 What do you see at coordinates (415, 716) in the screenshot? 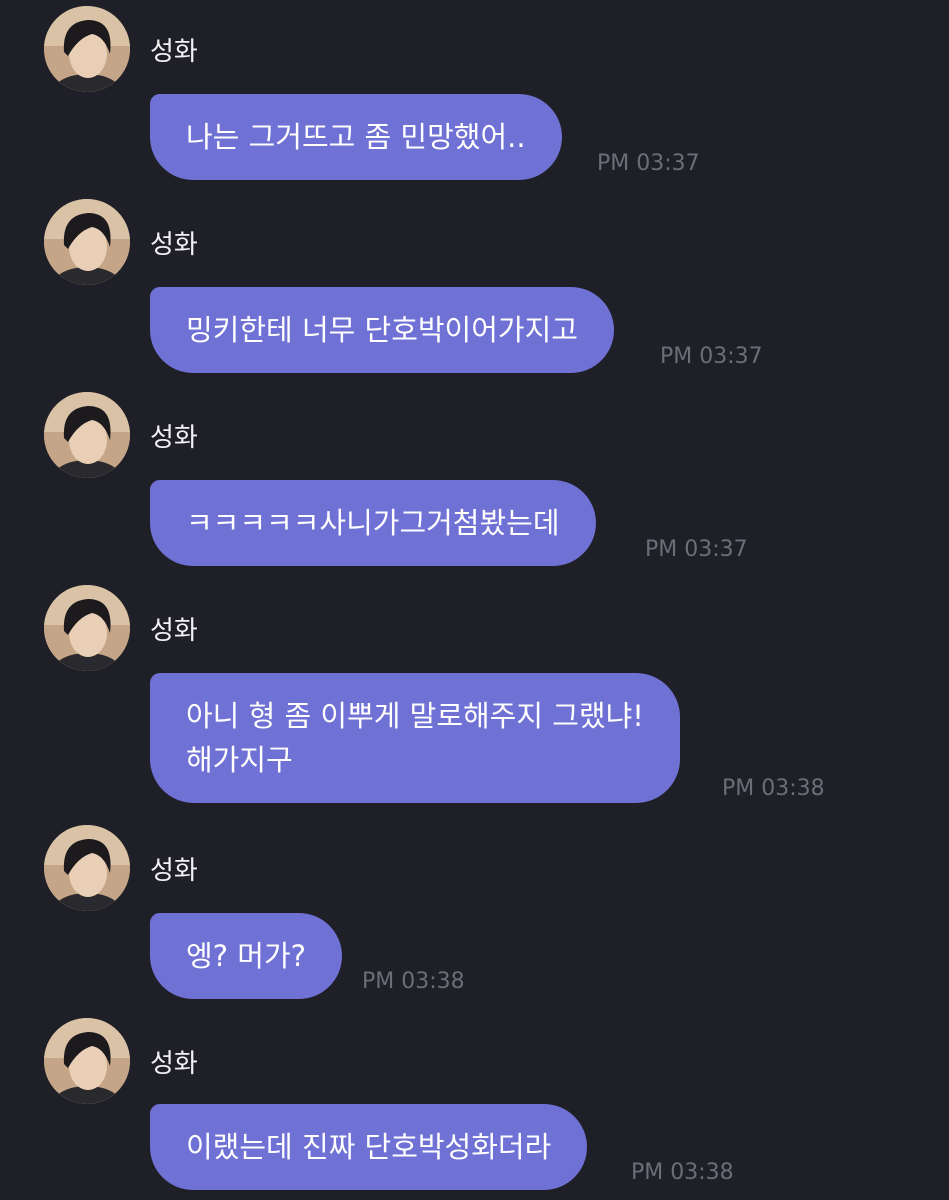
I see `message-text: 아니 형 좀 이뿌게 말로해주지 그랬냐!` at bounding box center [415, 716].